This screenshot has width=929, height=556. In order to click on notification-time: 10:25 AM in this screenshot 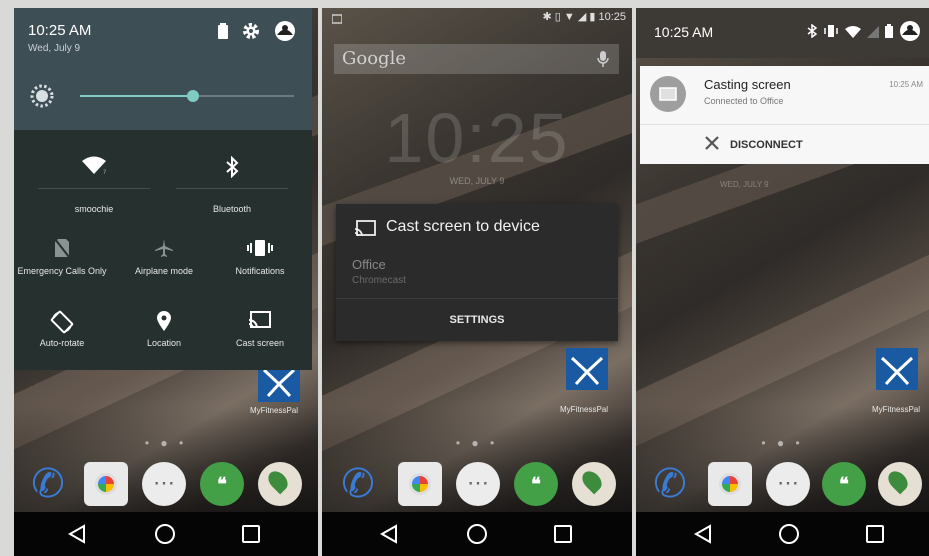, I will do `click(906, 84)`.